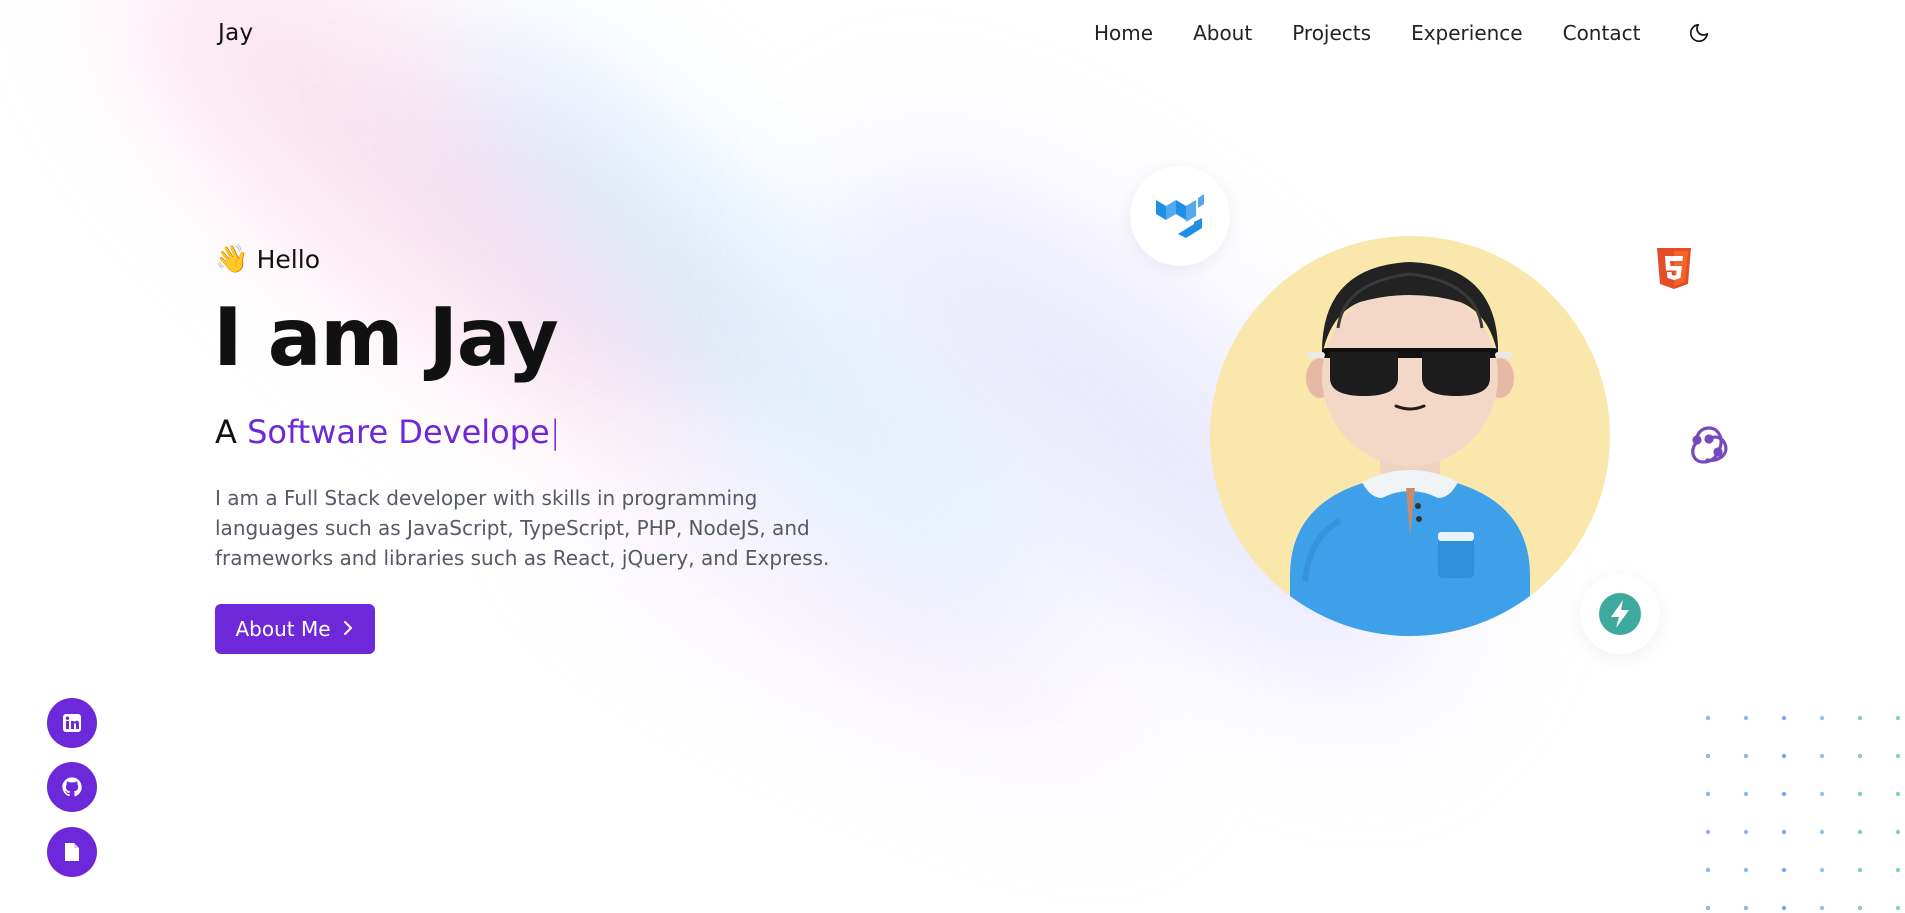 The width and height of the screenshot is (1905, 913). What do you see at coordinates (1674, 269) in the screenshot?
I see `html5-icon` at bounding box center [1674, 269].